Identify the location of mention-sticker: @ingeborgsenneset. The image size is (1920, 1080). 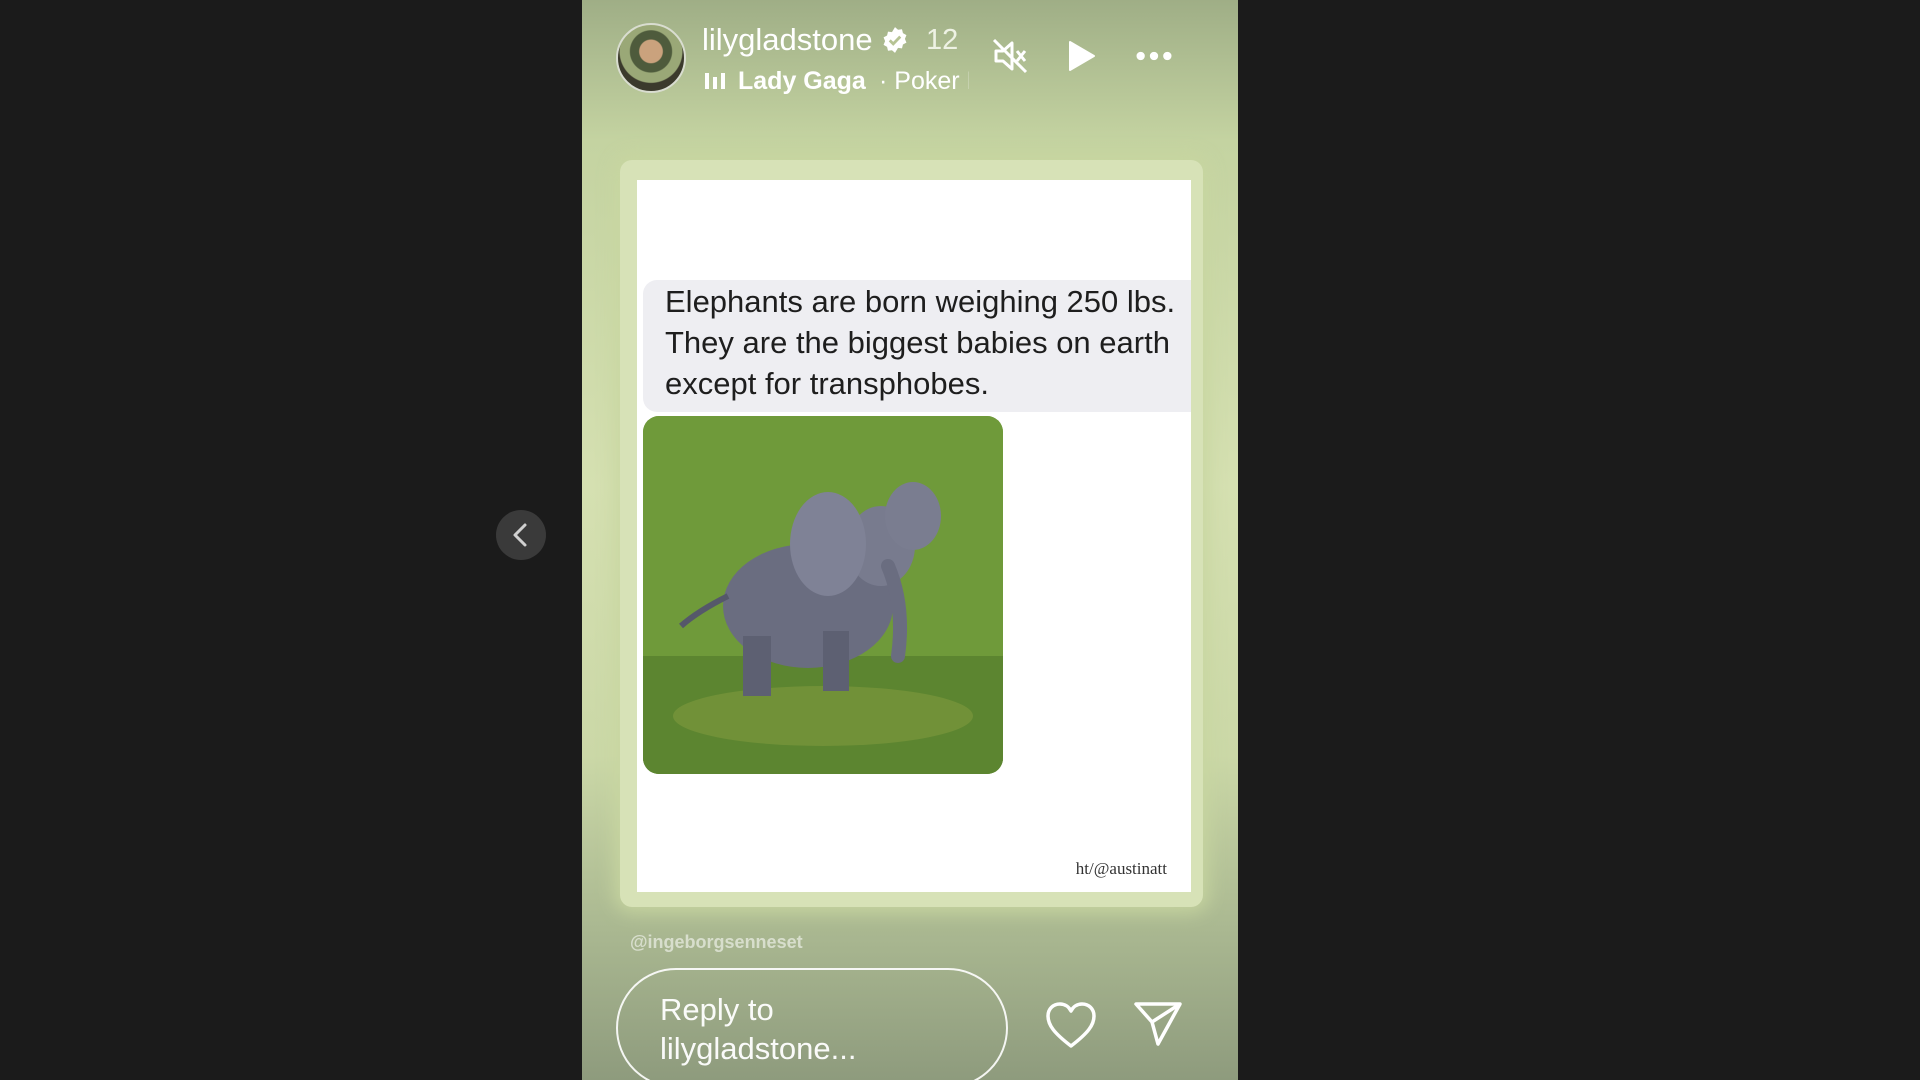
(716, 942).